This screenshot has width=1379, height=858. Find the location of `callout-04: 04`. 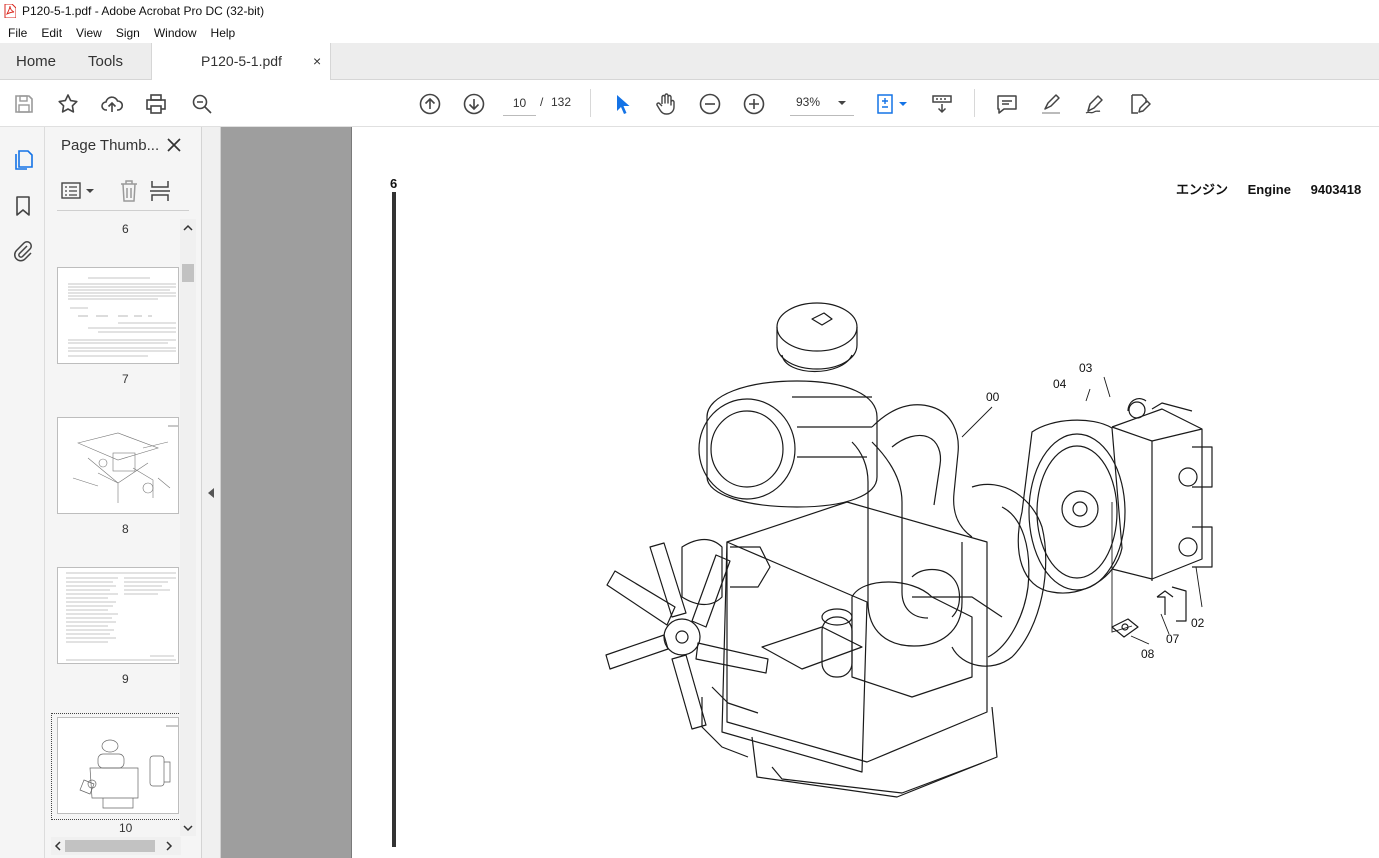

callout-04: 04 is located at coordinates (1060, 384).